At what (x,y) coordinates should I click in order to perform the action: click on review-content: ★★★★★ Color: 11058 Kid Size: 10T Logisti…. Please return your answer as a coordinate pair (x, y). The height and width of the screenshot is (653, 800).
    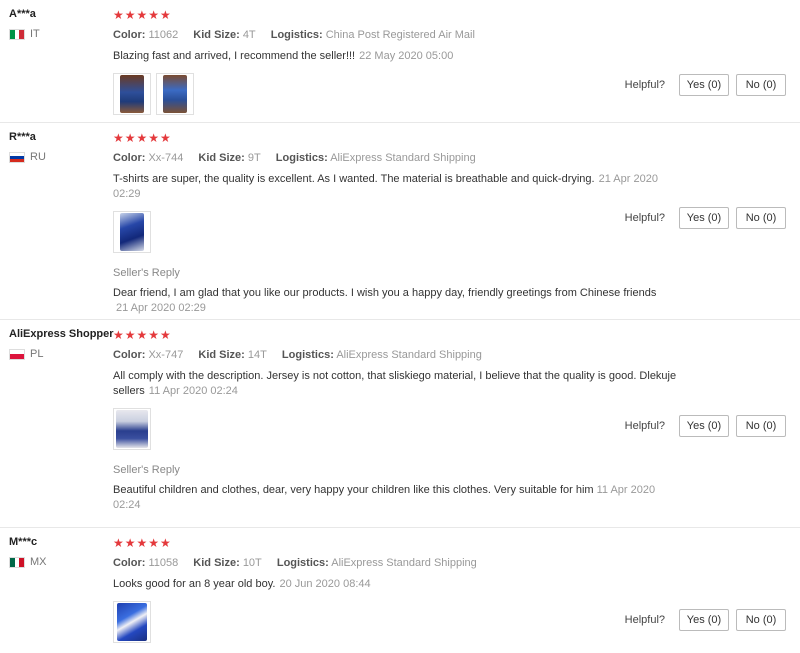
    Looking at the image, I should click on (393, 589).